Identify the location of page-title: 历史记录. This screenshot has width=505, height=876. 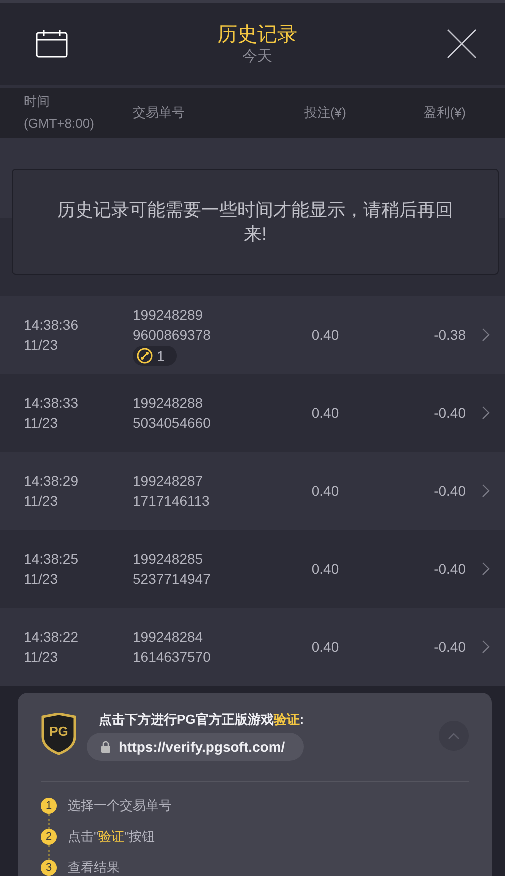
(258, 35).